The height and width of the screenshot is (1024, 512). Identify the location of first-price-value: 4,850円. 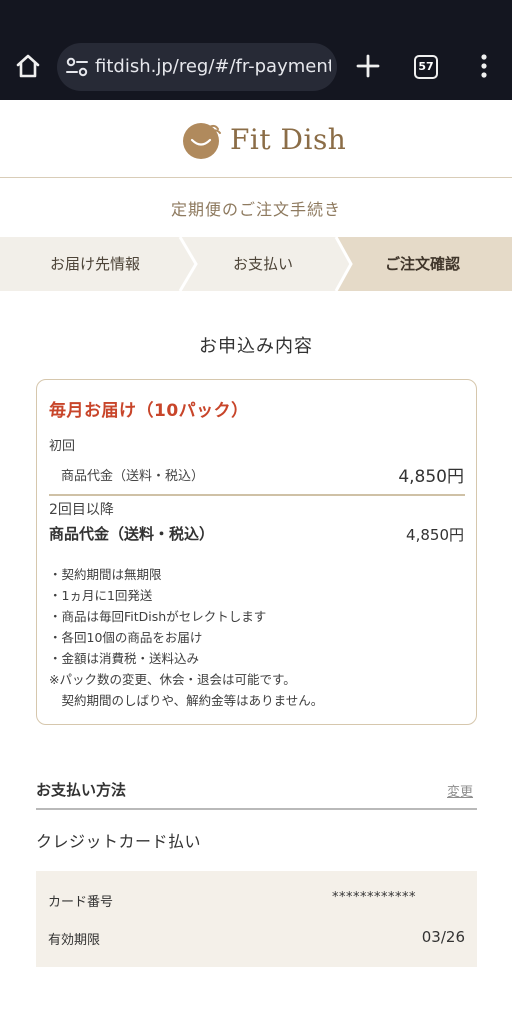
(431, 477).